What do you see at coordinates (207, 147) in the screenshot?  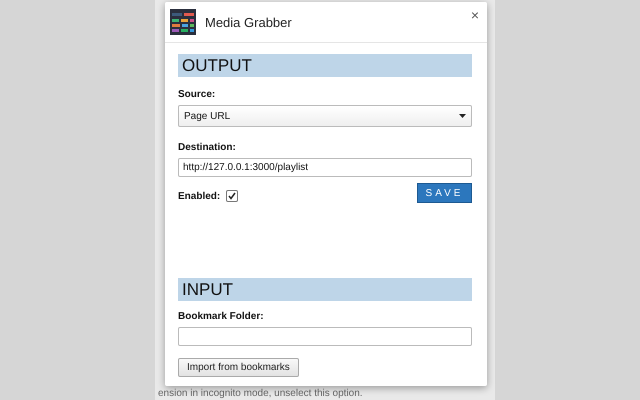 I see `field-label: Destination:` at bounding box center [207, 147].